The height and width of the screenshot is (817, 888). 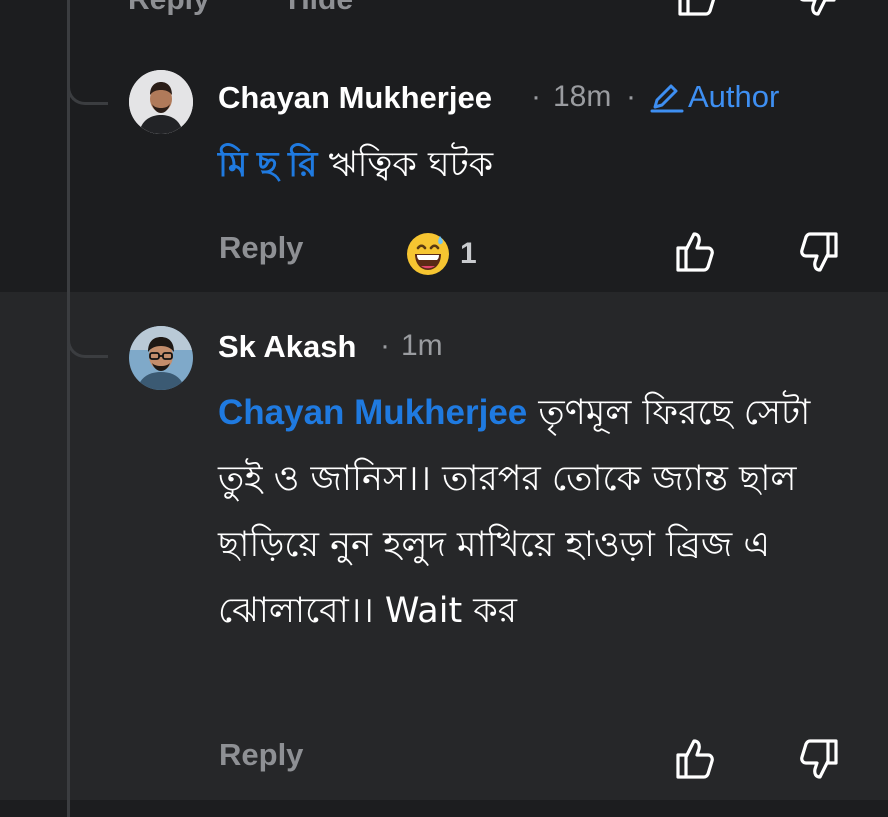 What do you see at coordinates (696, 10) in the screenshot?
I see `top-thumbs-up-icon` at bounding box center [696, 10].